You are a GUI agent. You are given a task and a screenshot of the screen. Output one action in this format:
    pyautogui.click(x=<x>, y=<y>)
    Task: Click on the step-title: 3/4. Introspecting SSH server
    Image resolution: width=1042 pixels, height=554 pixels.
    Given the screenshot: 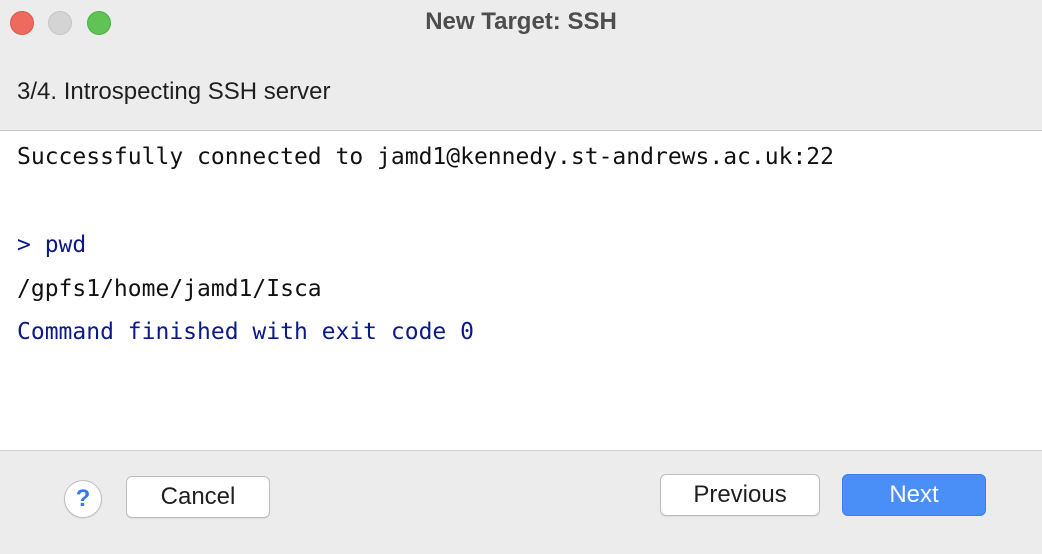 What is the action you would take?
    pyautogui.click(x=174, y=91)
    